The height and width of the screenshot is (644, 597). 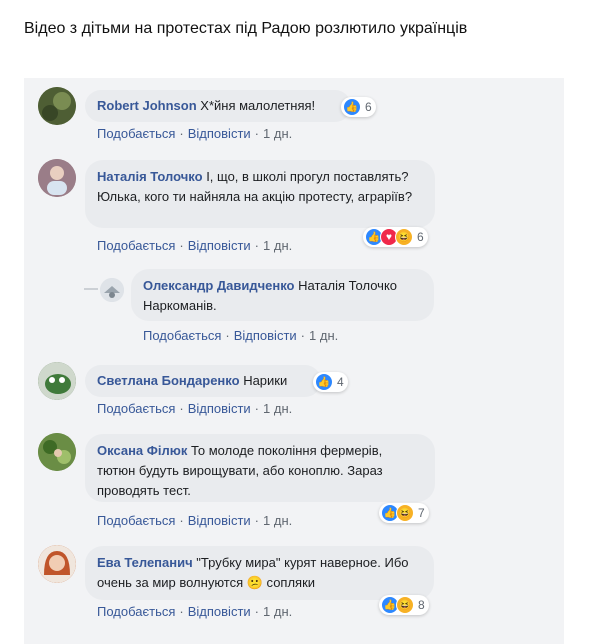 I want to click on comment-bubble: Robert Johnson Х*йня малолетняя!, so click(x=218, y=106).